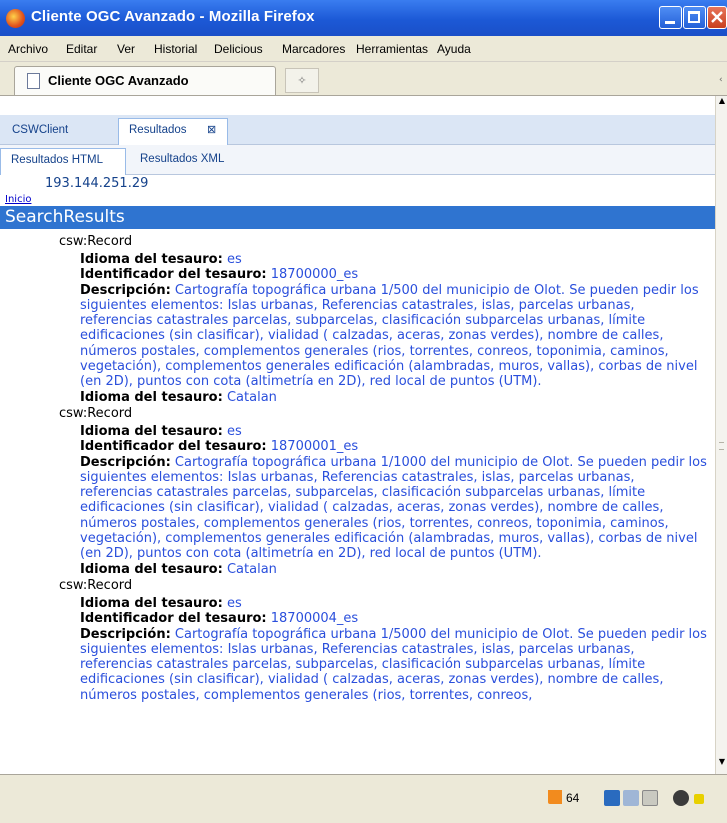 This screenshot has width=727, height=823. I want to click on tab-resultados-html: Resultados HTML, so click(63, 161).